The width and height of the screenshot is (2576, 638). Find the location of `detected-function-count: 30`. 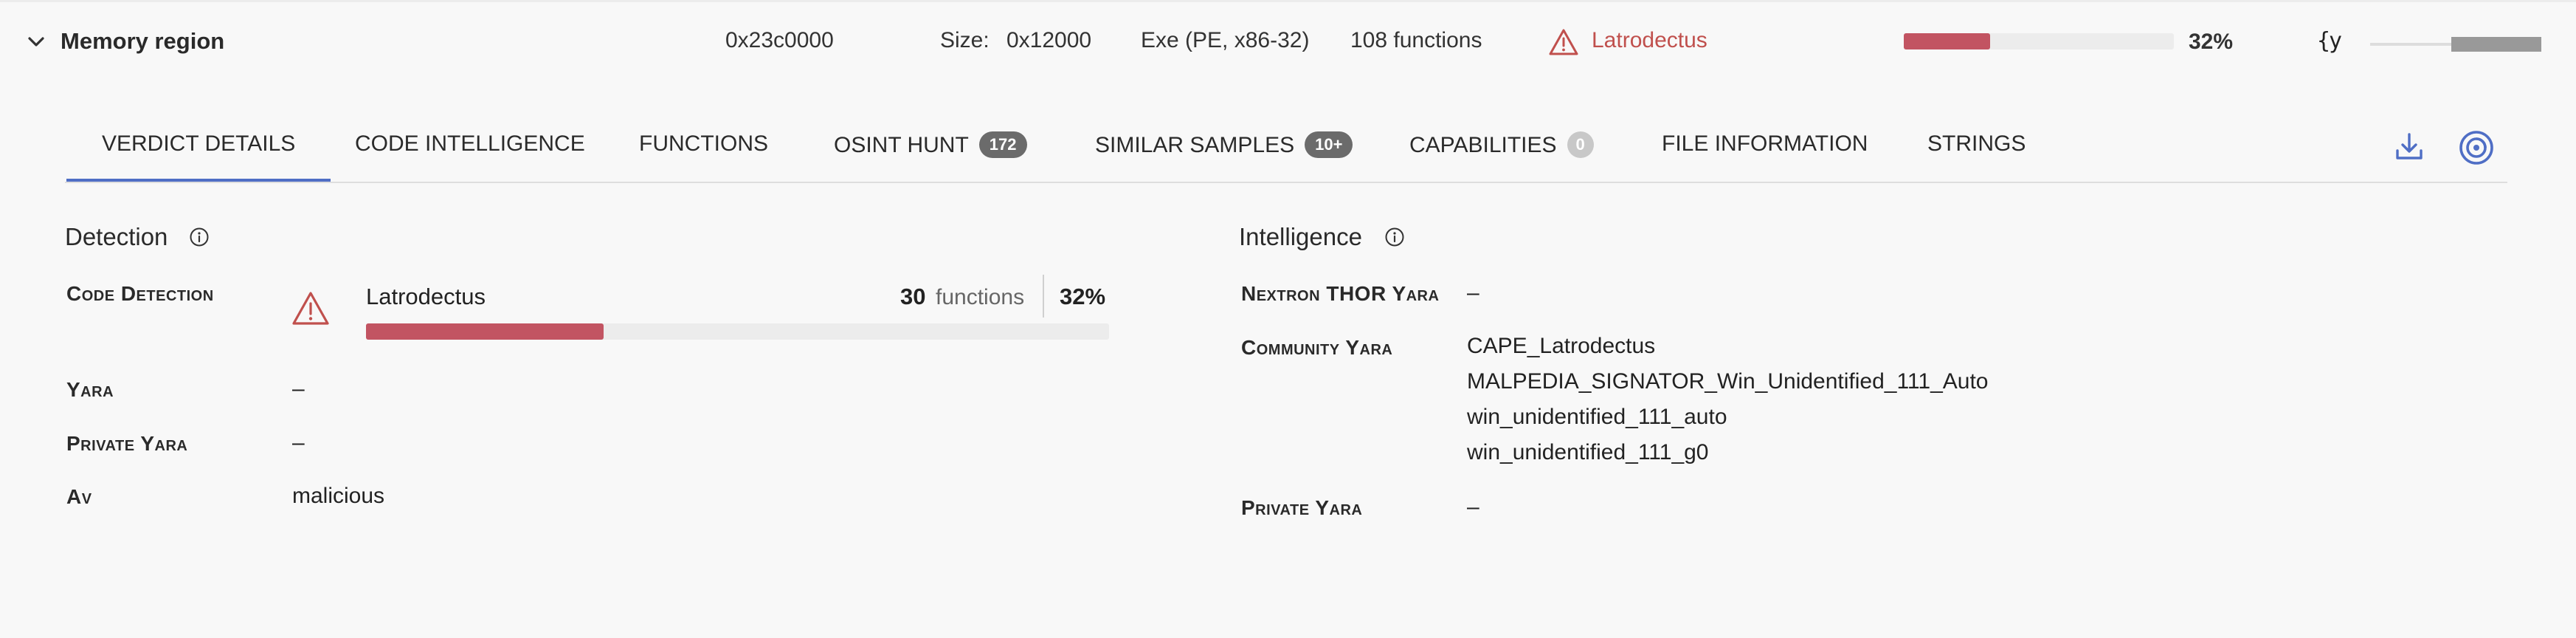

detected-function-count: 30 is located at coordinates (913, 296).